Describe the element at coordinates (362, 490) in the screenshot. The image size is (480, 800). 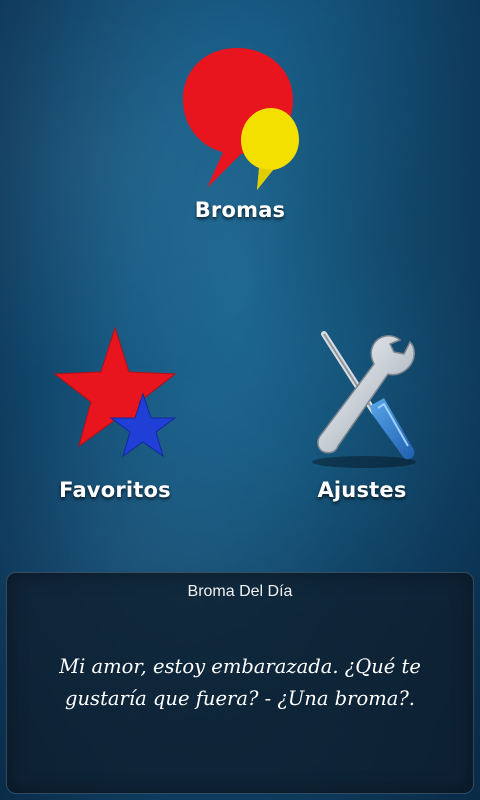
I see `ajustes-label: Ajustes` at that location.